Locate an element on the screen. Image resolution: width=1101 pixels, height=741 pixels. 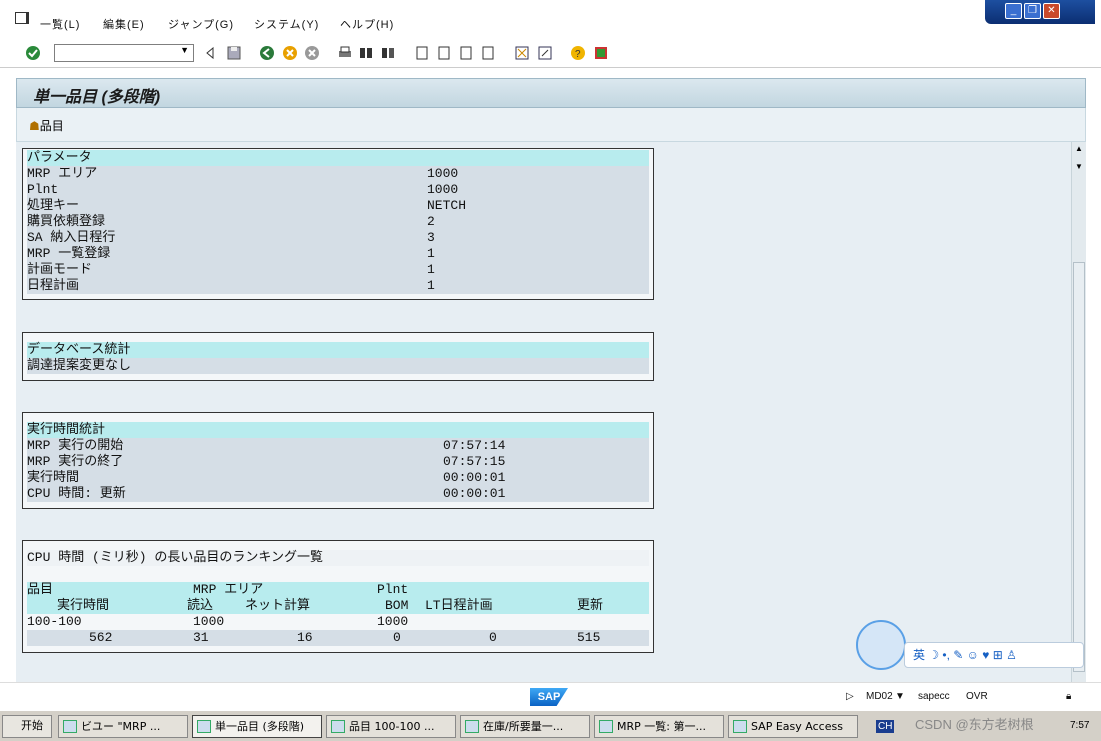
help-icon: ? is located at coordinates (578, 53).